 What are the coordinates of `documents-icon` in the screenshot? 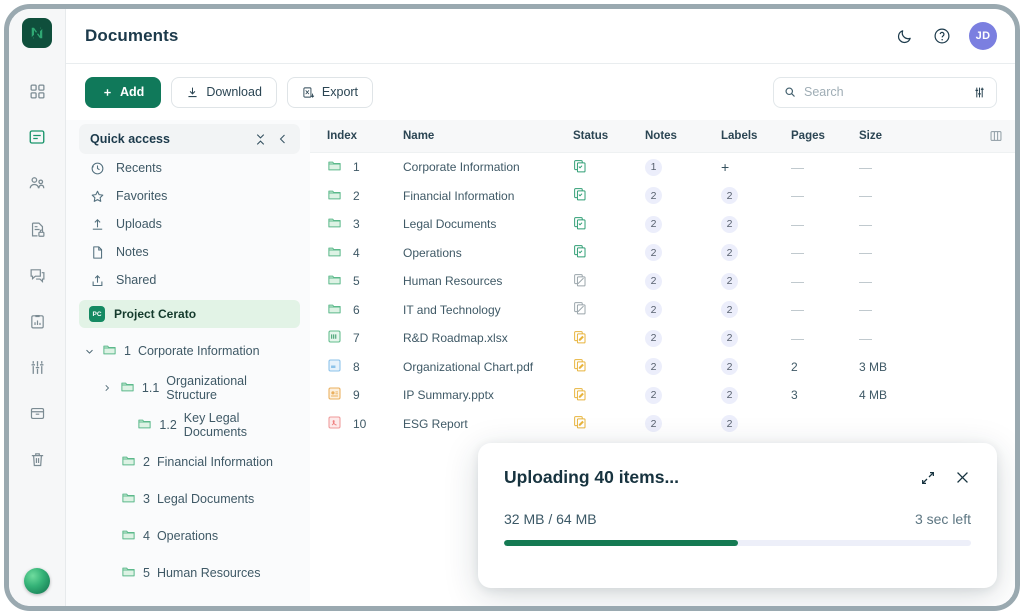 It's located at (37, 137).